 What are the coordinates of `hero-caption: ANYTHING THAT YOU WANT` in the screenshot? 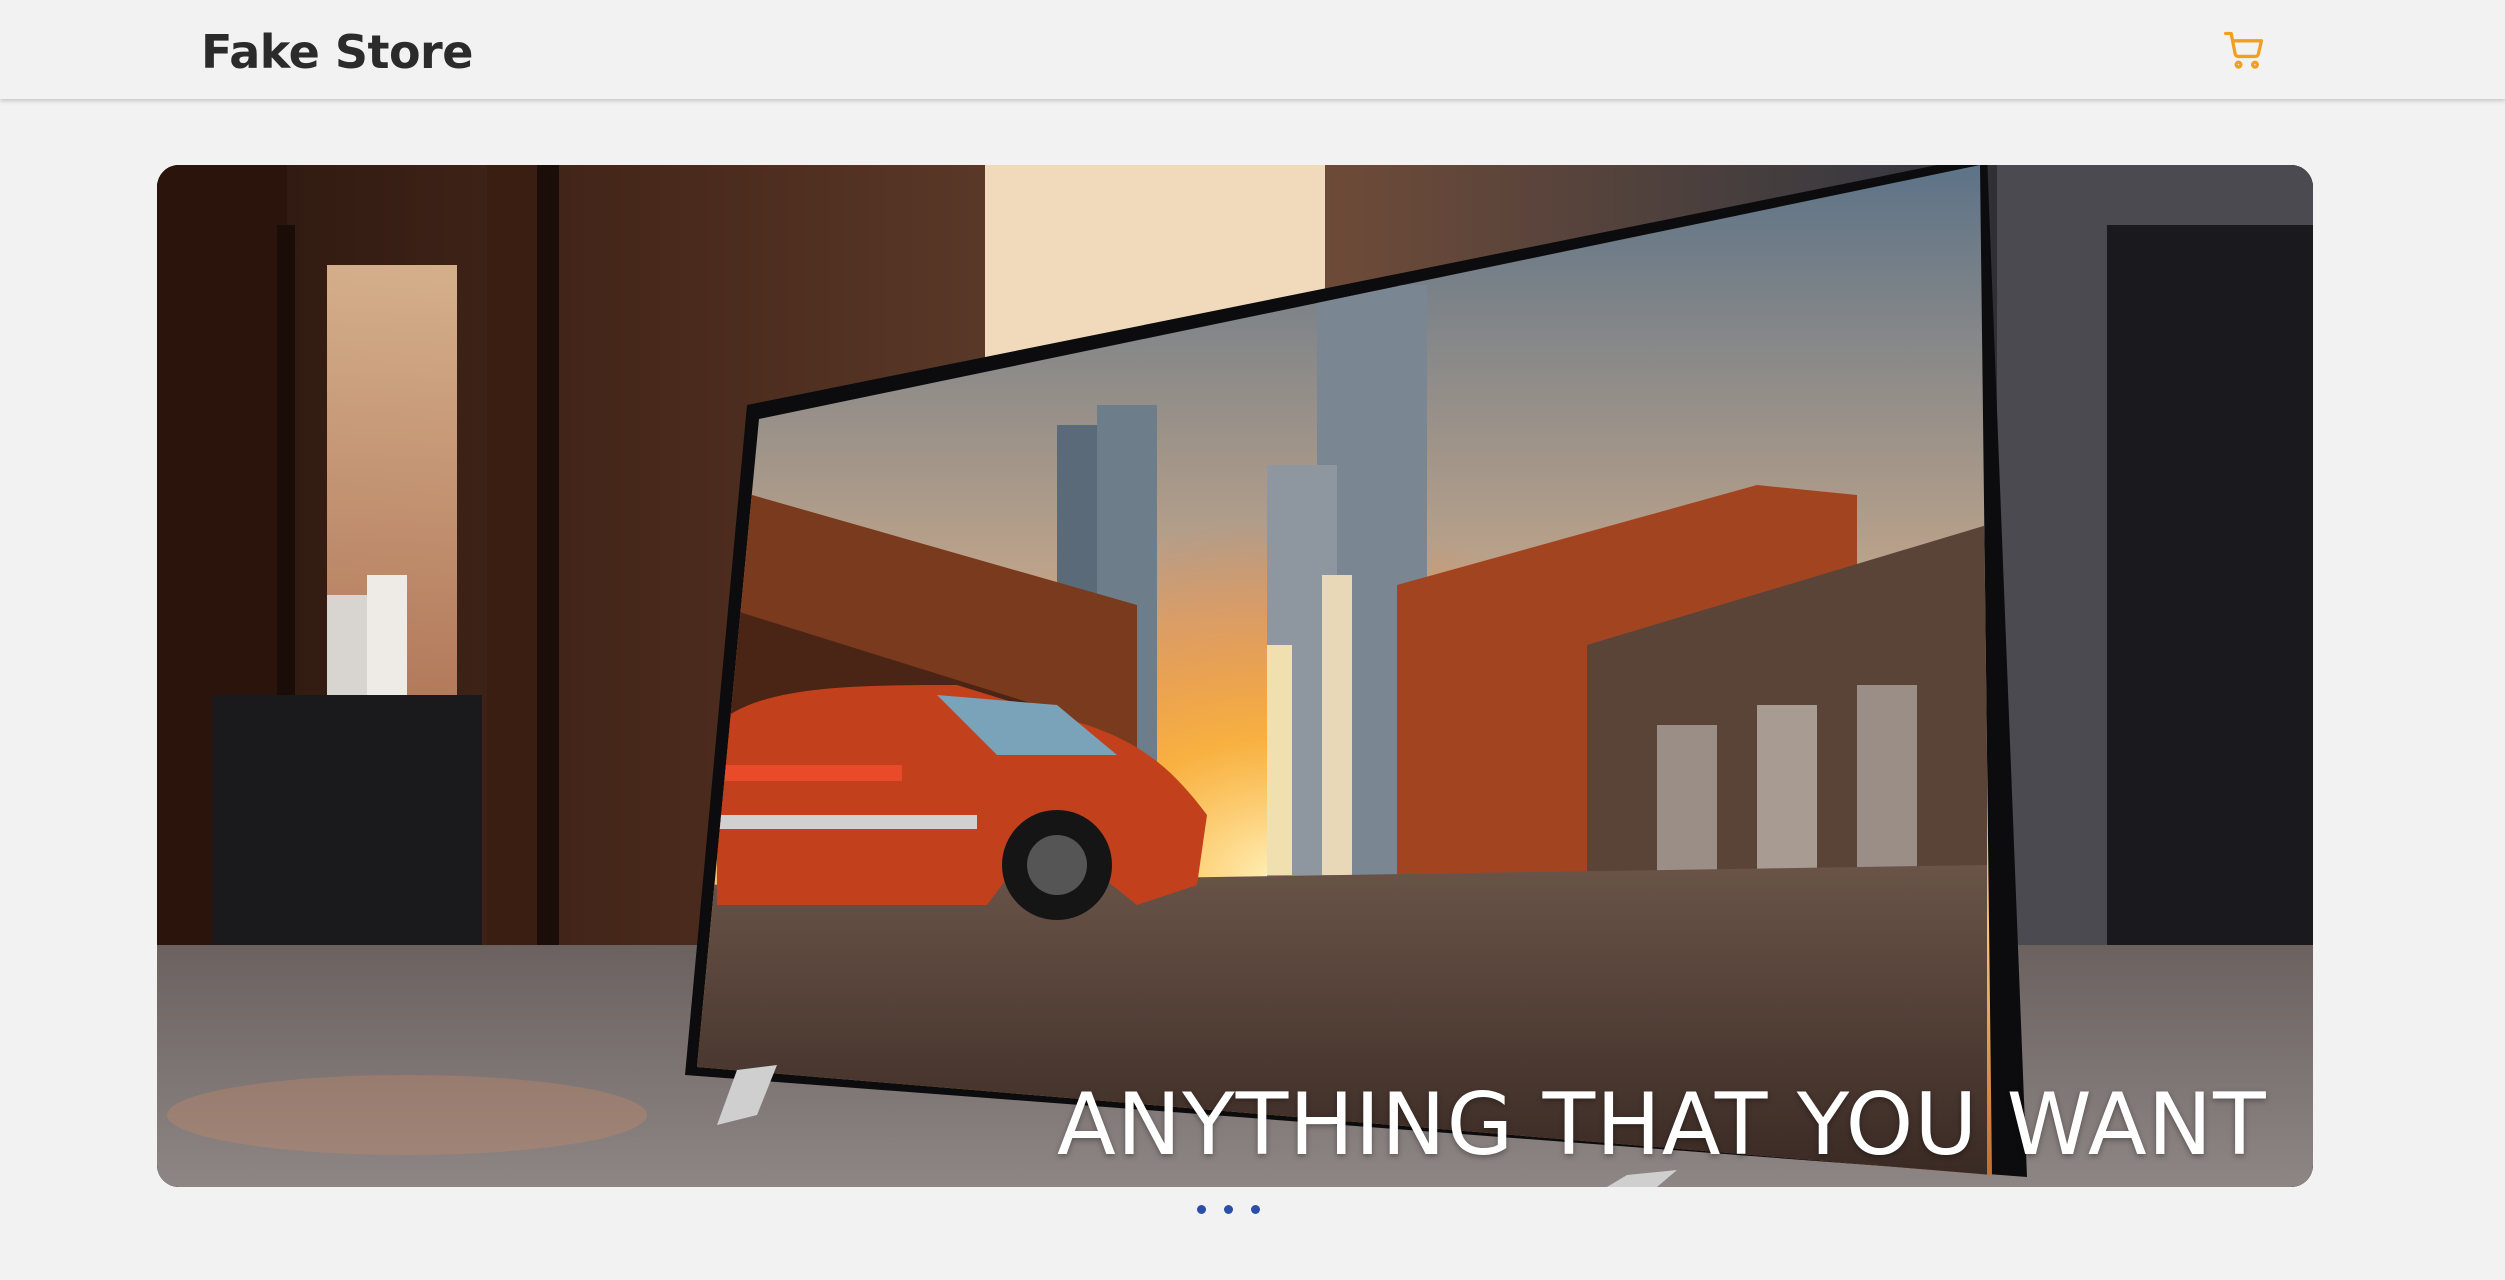 It's located at (1662, 1125).